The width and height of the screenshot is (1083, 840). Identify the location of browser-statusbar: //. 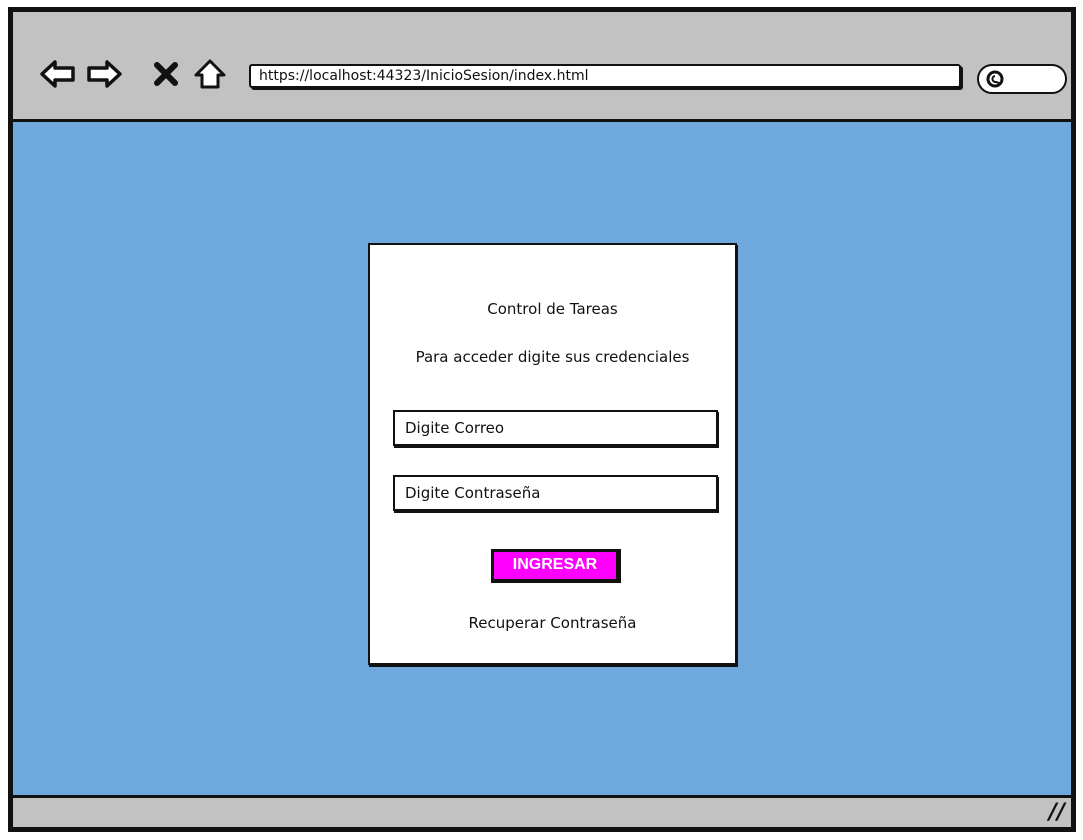
(542, 811).